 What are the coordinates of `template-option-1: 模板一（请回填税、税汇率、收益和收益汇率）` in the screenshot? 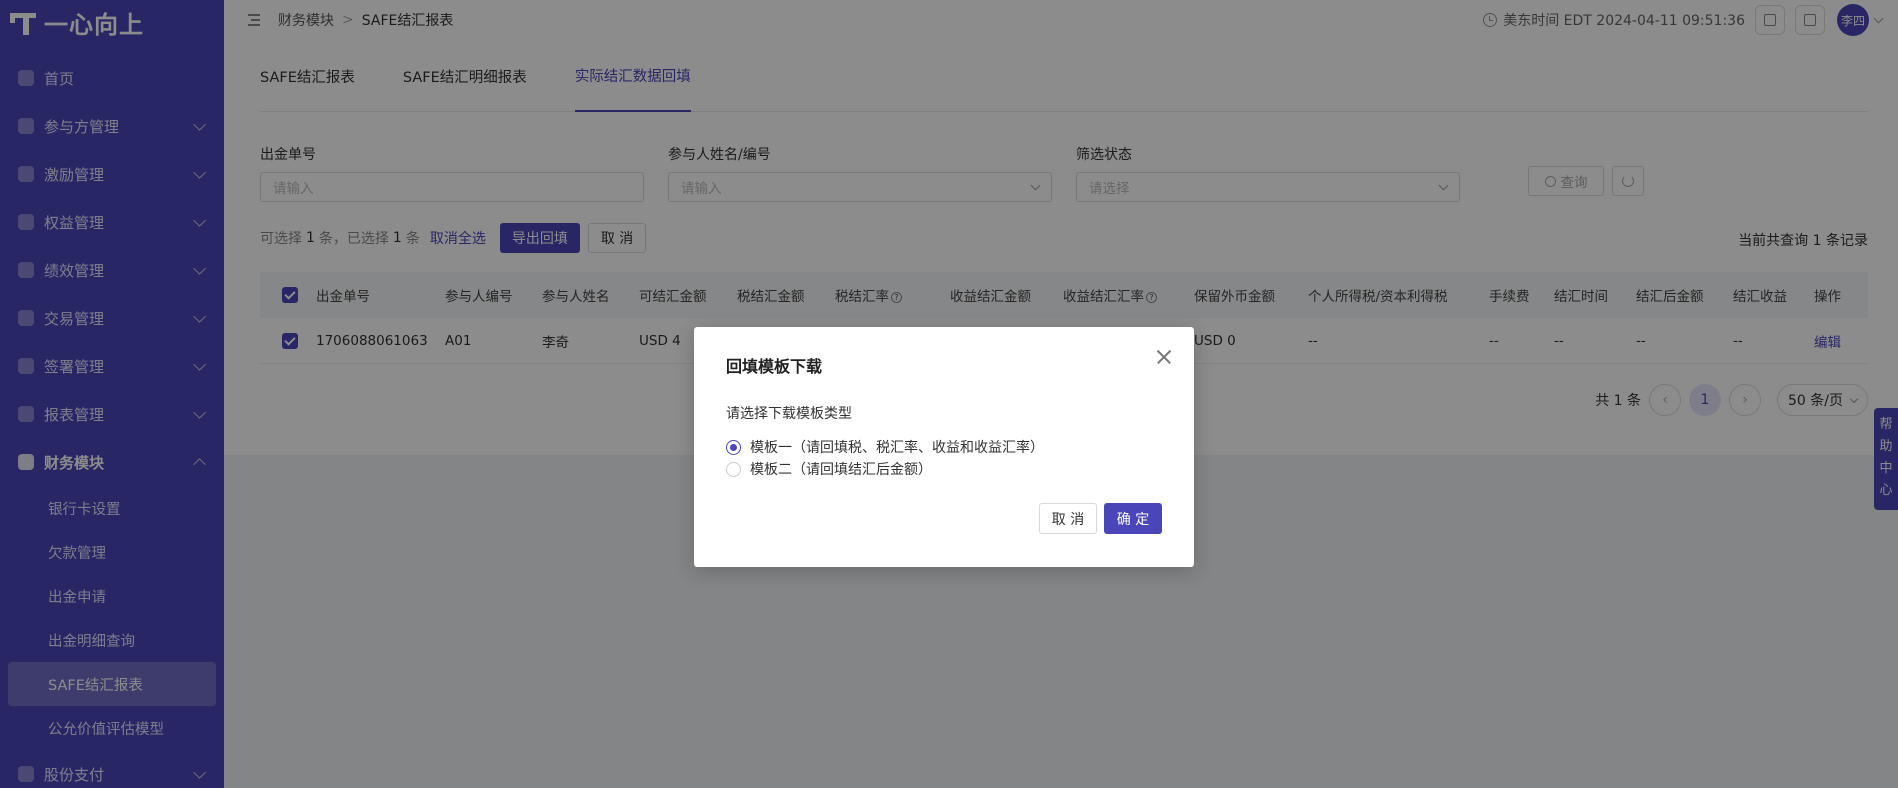 It's located at (885, 447).